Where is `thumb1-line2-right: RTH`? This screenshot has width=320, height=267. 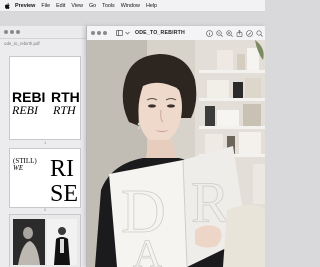
thumb1-line2-right: RTH is located at coordinates (64, 110).